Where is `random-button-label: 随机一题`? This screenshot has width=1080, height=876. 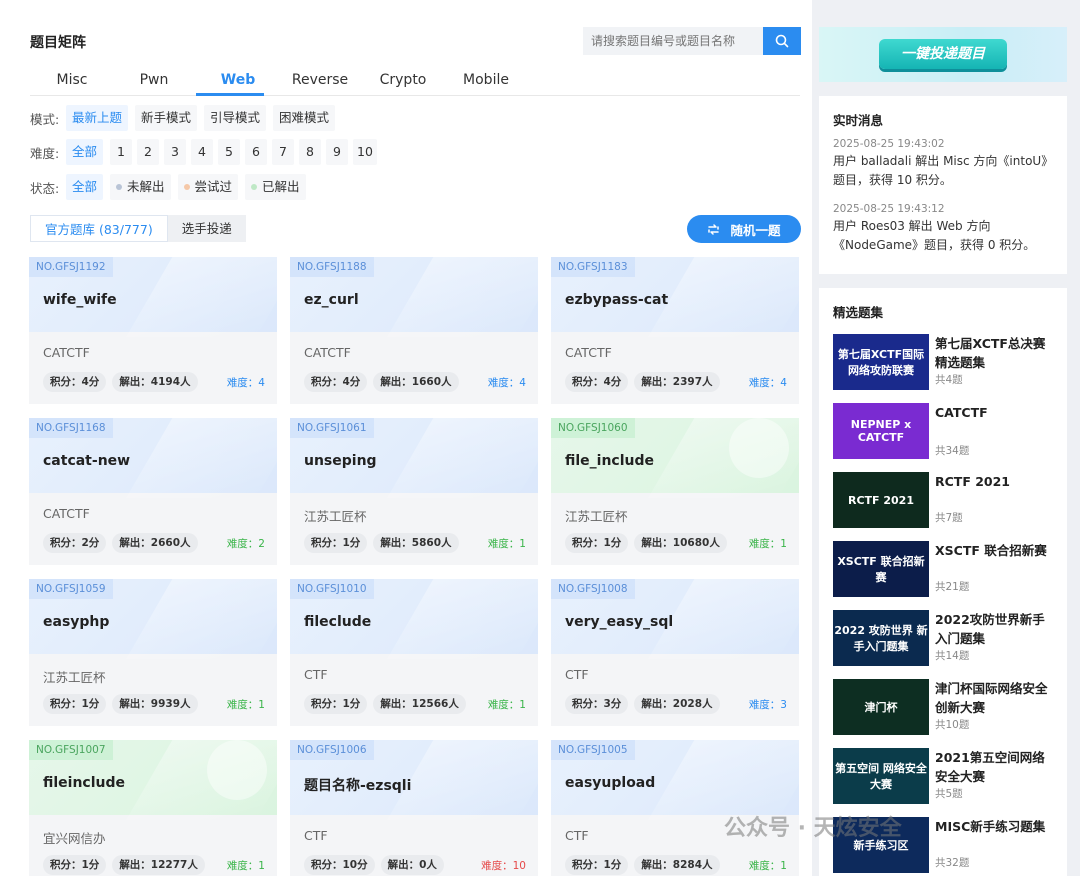 random-button-label: 随机一题 is located at coordinates (755, 230).